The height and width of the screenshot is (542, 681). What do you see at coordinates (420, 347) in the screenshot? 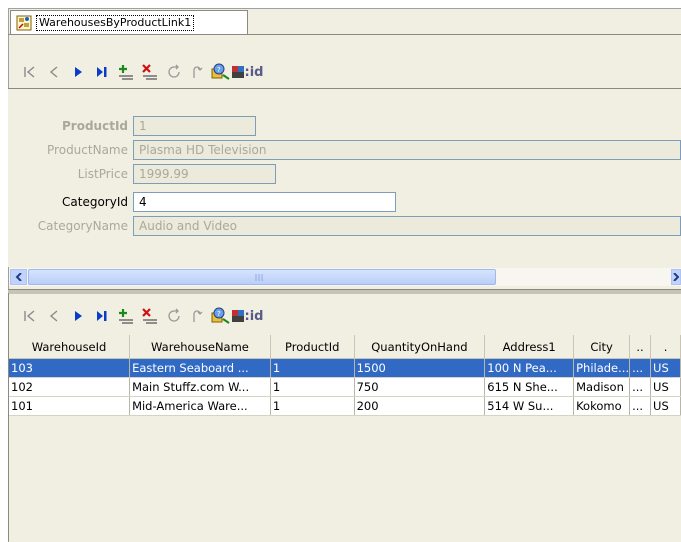
I see `column-header: QuantityOnHand` at bounding box center [420, 347].